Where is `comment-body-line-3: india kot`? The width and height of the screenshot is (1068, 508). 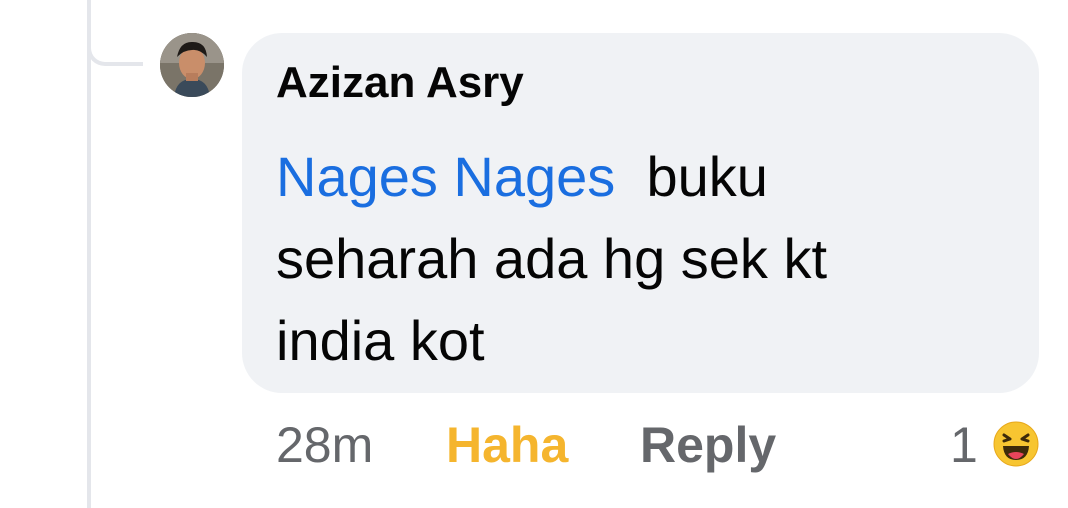
comment-body-line-3: india kot is located at coordinates (380, 340).